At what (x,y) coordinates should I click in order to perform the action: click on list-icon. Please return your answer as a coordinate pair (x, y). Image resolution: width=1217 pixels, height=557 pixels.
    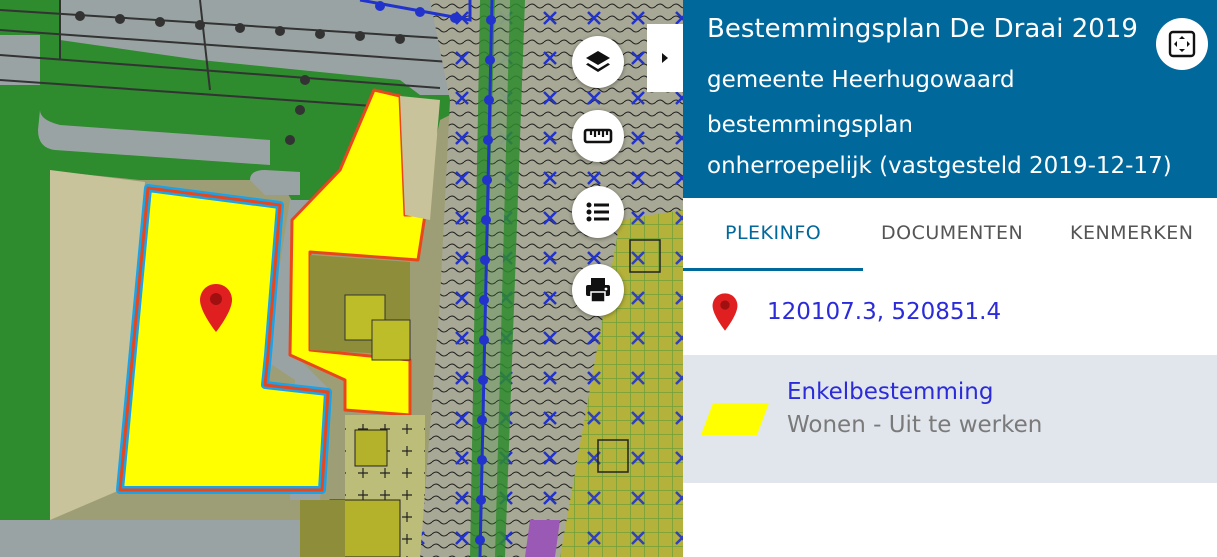
    Looking at the image, I should click on (597, 212).